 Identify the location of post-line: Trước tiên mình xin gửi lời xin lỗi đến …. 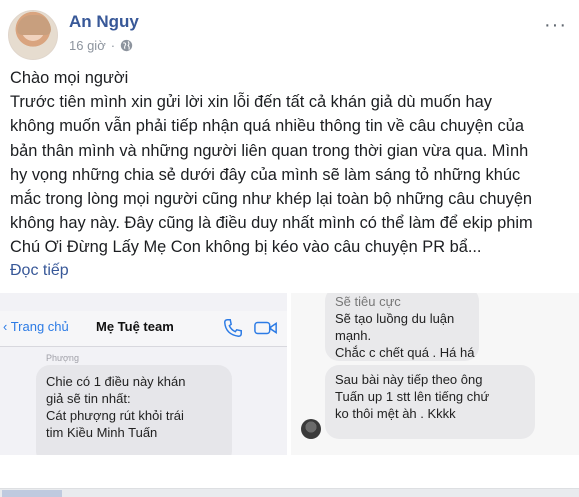
(251, 102).